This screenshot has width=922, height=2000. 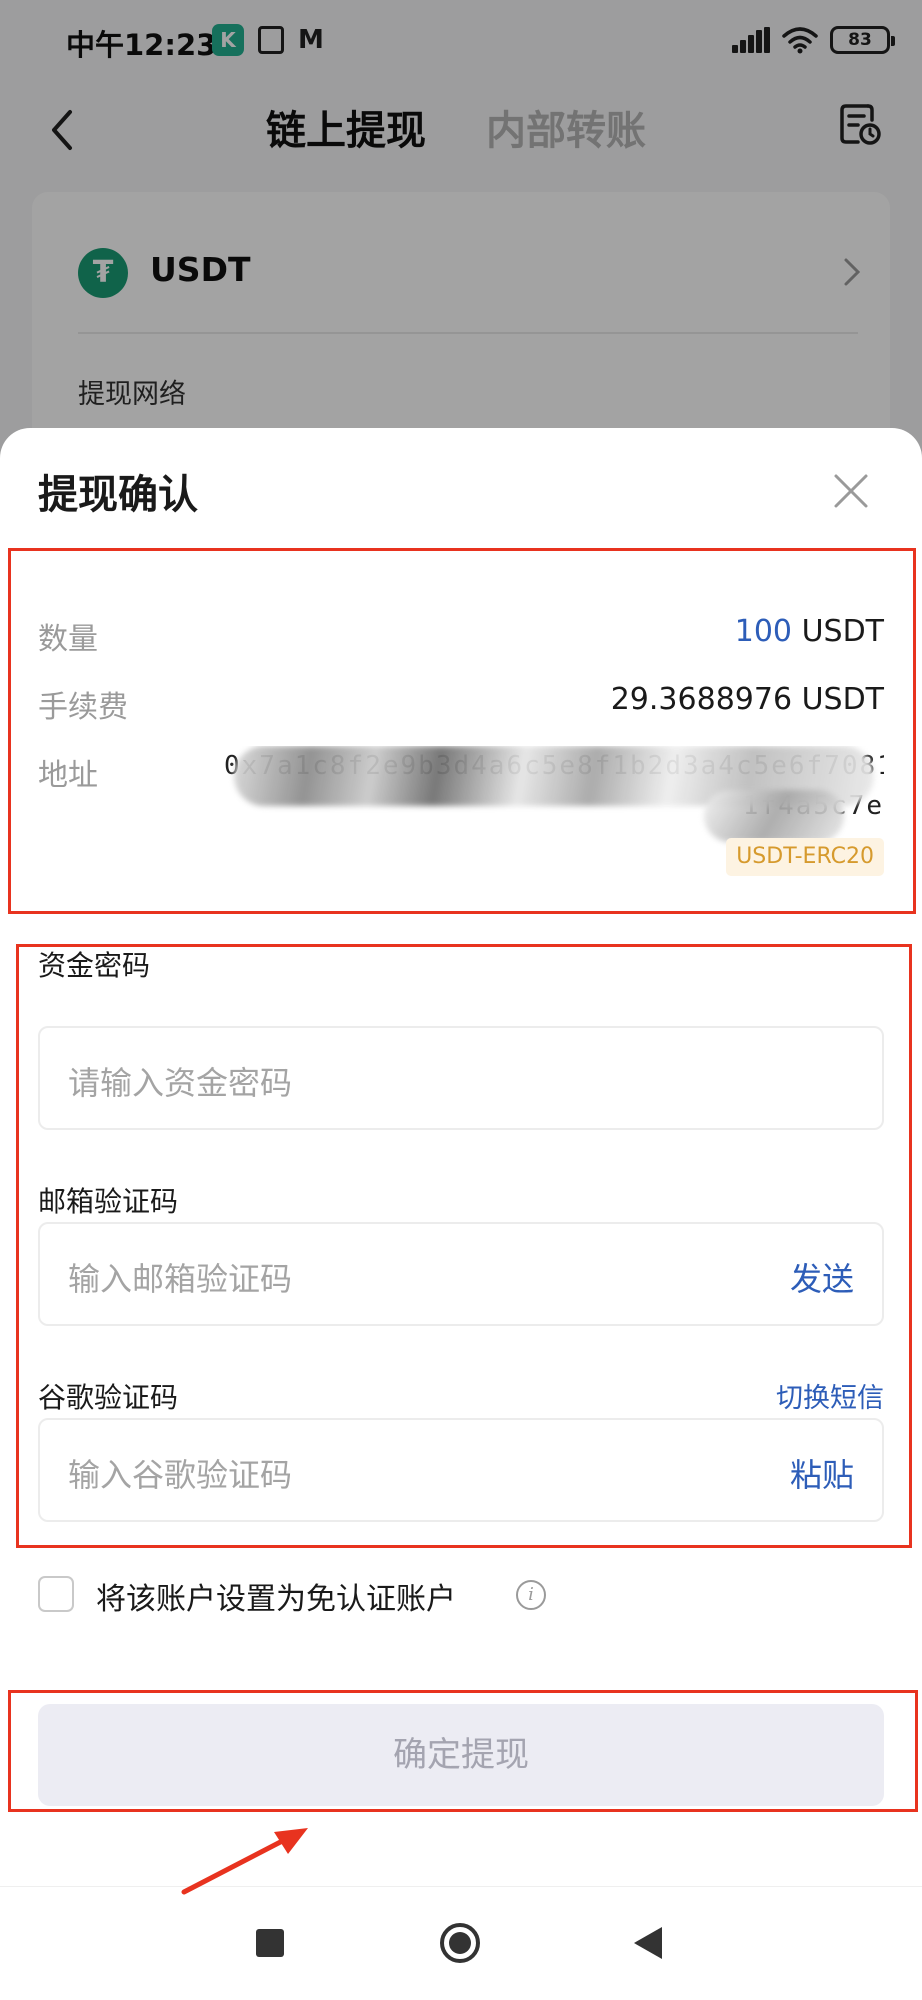 What do you see at coordinates (463, 1751) in the screenshot?
I see `annotation-box-confirm` at bounding box center [463, 1751].